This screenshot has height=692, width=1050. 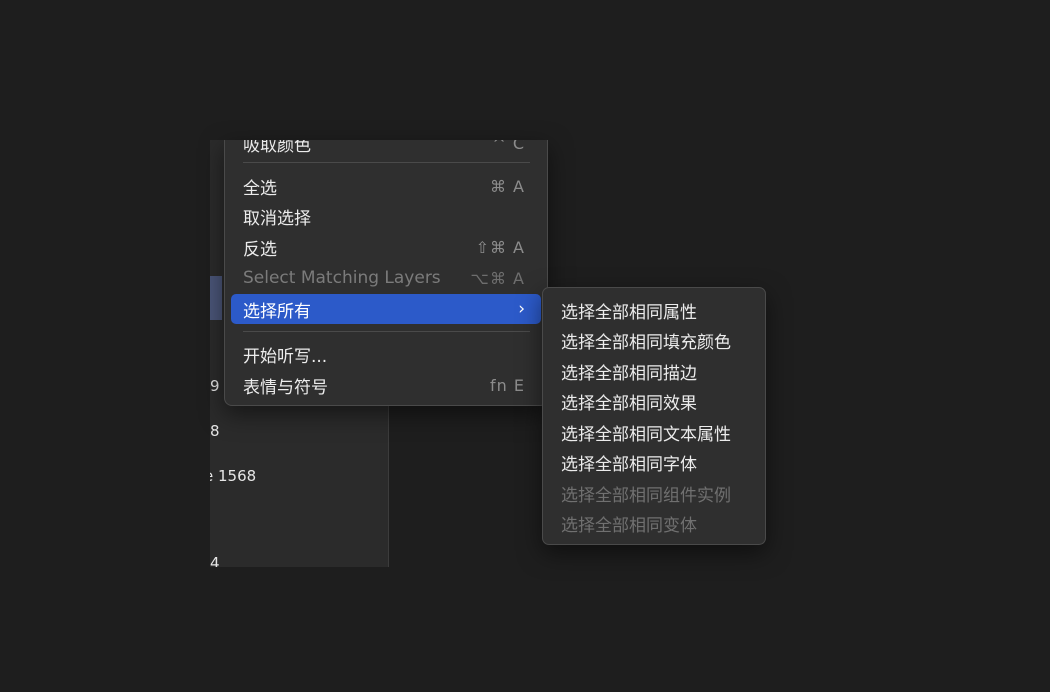 What do you see at coordinates (386, 216) in the screenshot?
I see `menu-item-deselect: 取消选择` at bounding box center [386, 216].